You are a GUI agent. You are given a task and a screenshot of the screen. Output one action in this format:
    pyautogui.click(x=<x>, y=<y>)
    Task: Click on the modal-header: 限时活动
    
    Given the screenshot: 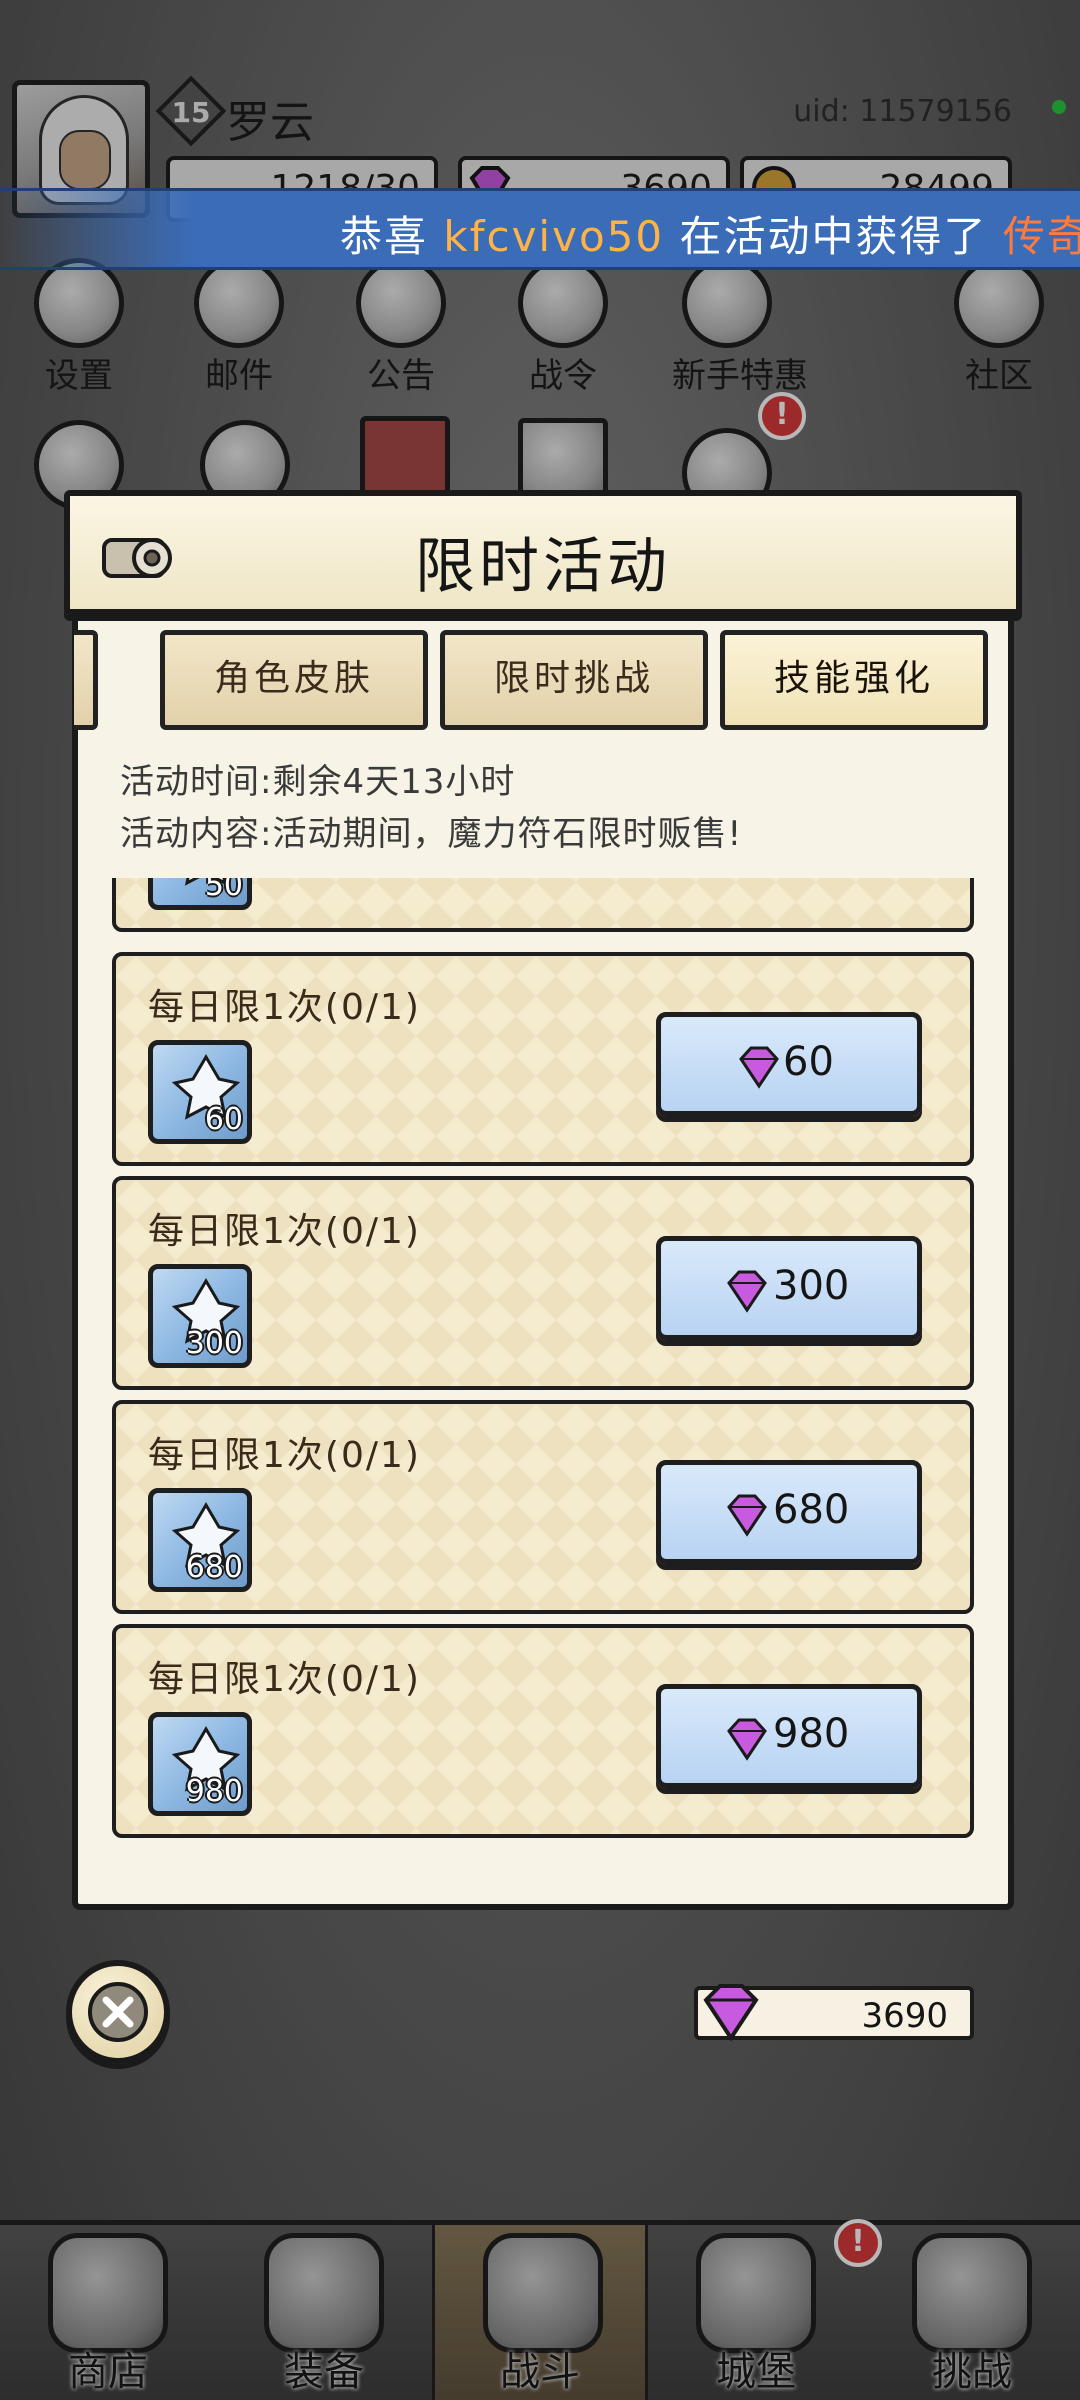 What is the action you would take?
    pyautogui.click(x=543, y=552)
    